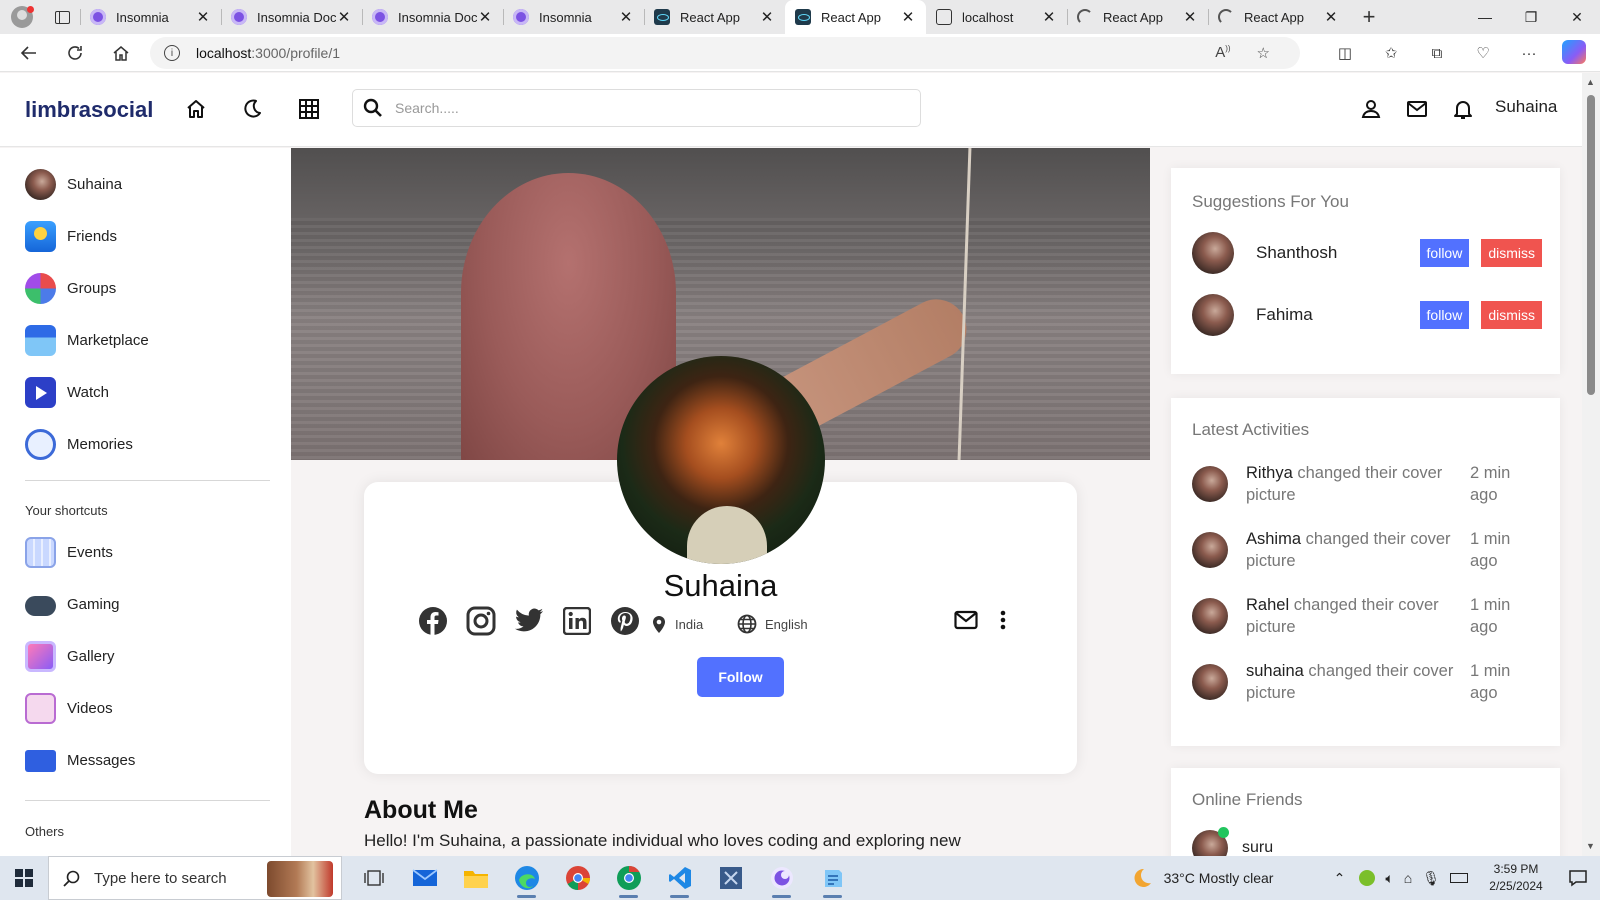  I want to click on instagram-icon, so click(481, 621).